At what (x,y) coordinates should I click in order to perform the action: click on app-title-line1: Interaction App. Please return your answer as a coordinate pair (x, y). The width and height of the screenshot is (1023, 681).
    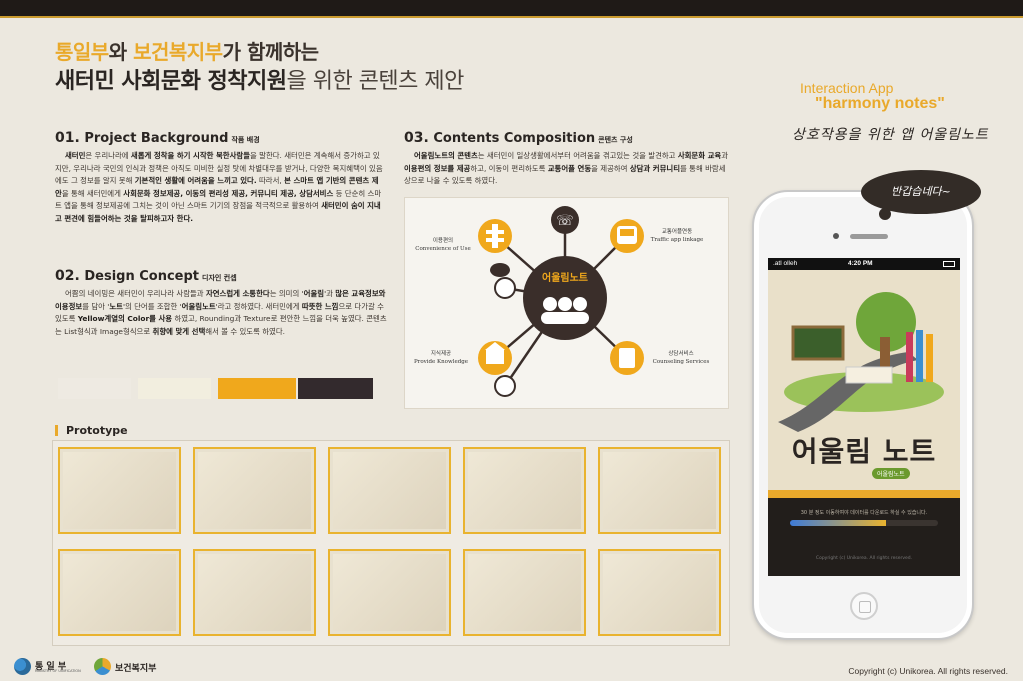
    Looking at the image, I should click on (847, 88).